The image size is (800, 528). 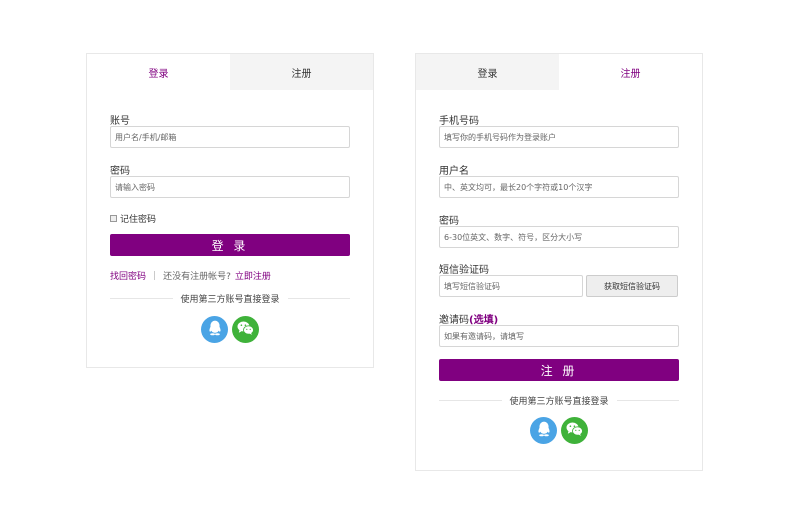 What do you see at coordinates (230, 137) in the screenshot?
I see `account-input` at bounding box center [230, 137].